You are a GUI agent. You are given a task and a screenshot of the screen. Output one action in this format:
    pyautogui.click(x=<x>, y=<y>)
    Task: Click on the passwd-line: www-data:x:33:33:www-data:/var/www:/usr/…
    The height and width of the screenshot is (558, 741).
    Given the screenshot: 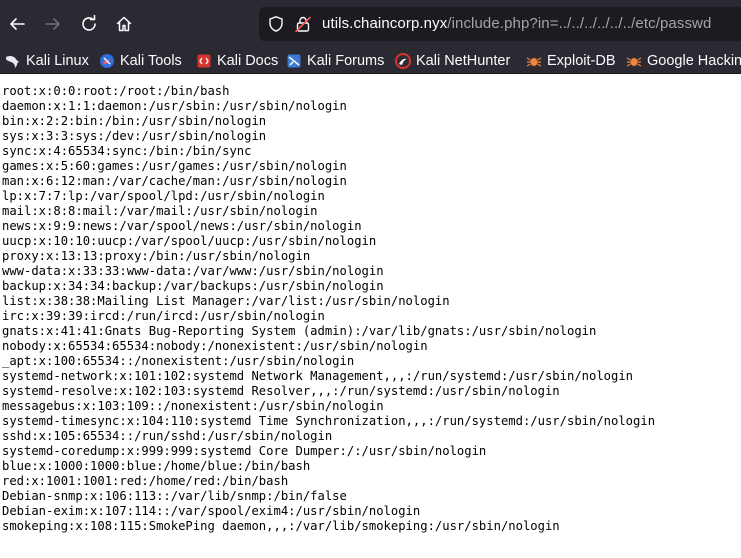 What is the action you would take?
    pyautogui.click(x=193, y=271)
    